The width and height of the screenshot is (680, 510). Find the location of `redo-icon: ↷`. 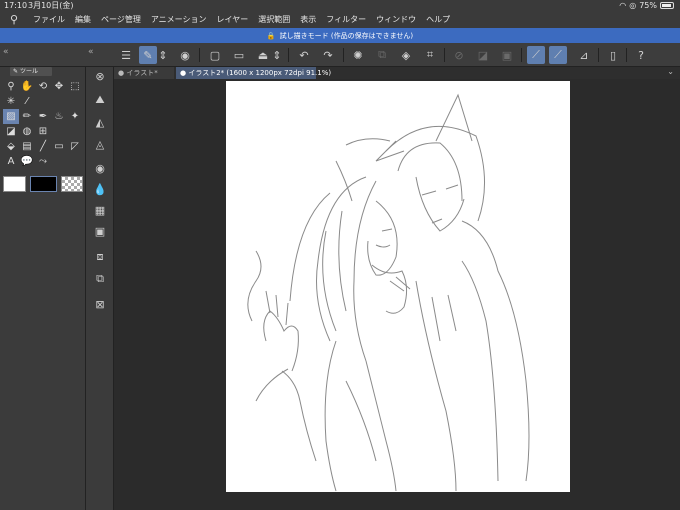

redo-icon: ↷ is located at coordinates (328, 55).